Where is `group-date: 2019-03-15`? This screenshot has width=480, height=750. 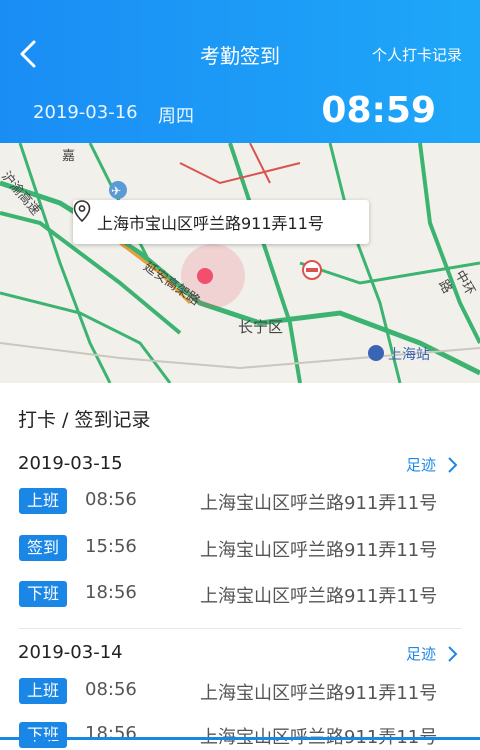 group-date: 2019-03-15 is located at coordinates (70, 463).